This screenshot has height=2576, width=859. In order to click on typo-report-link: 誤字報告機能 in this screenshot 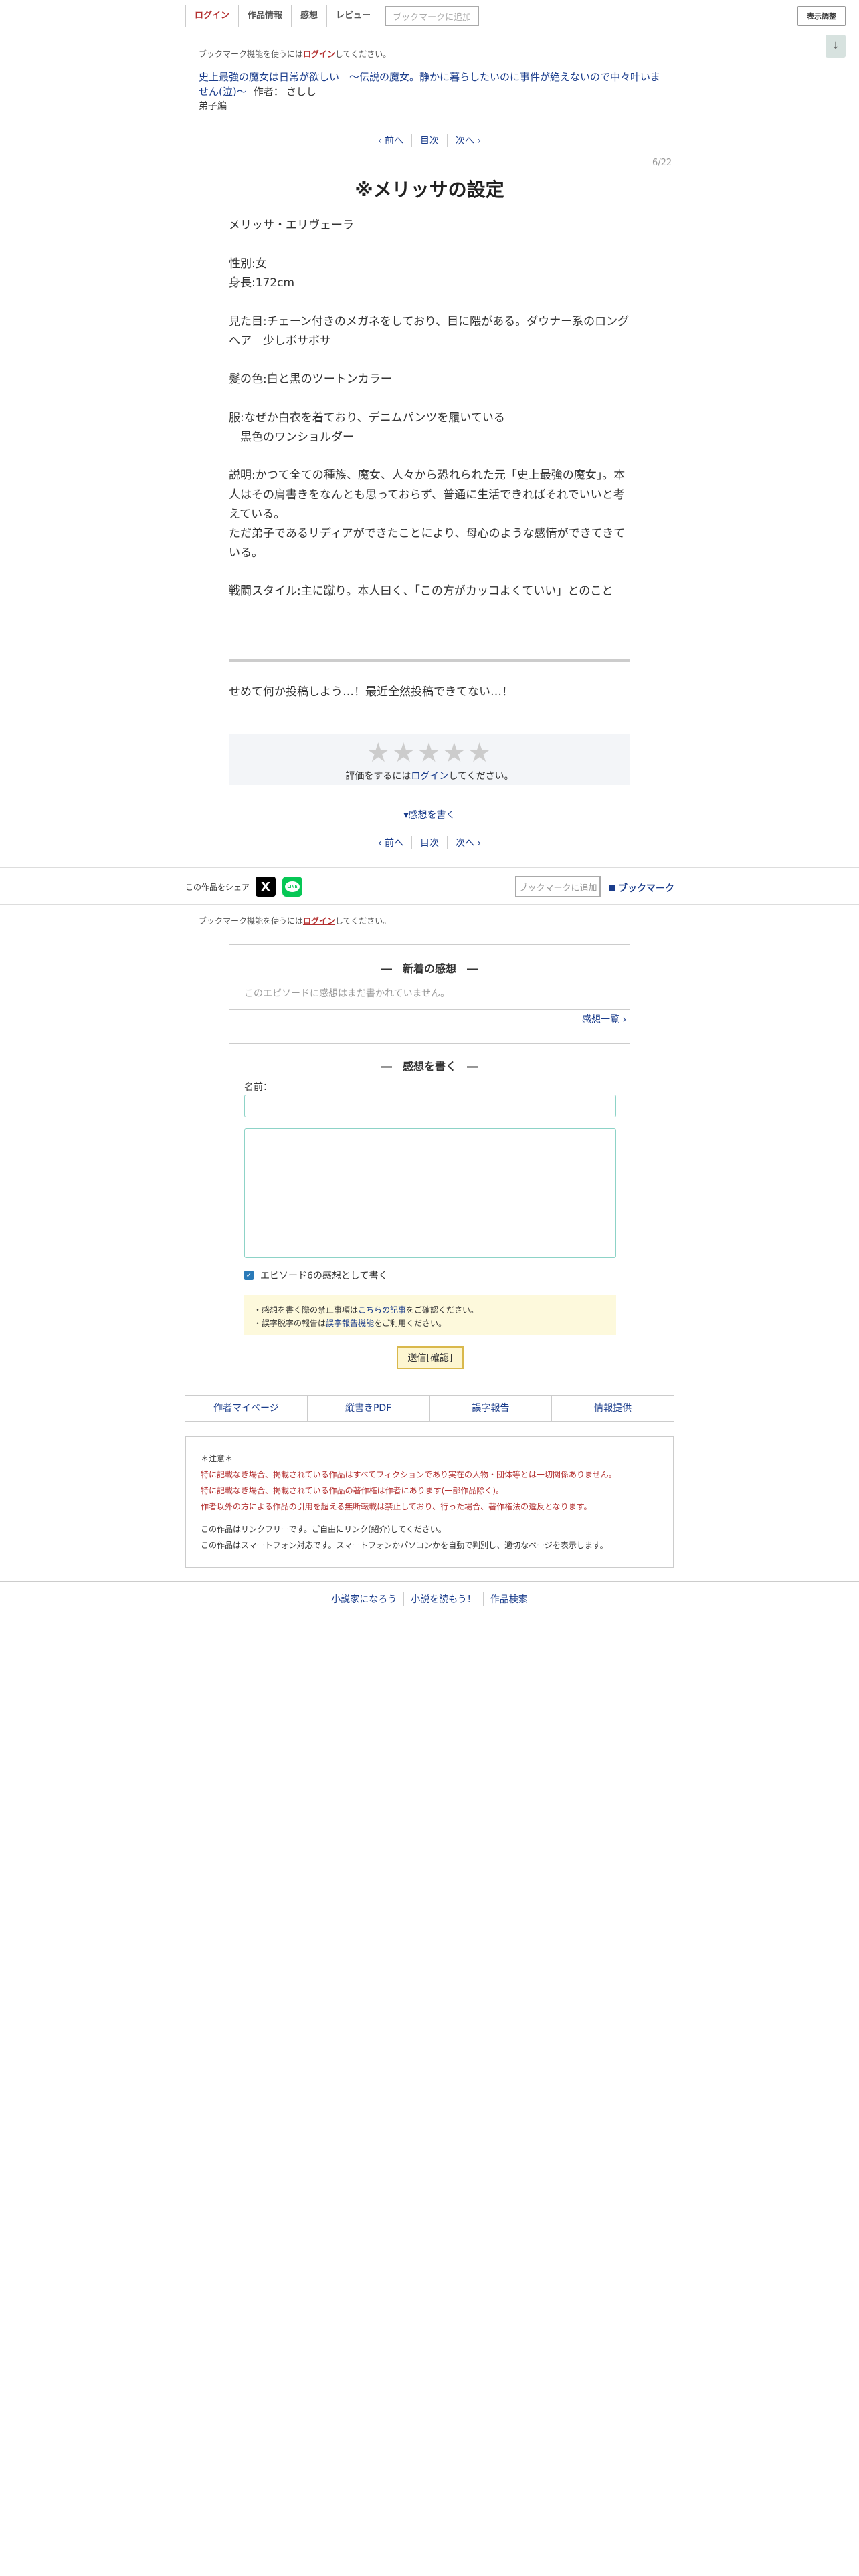, I will do `click(350, 1323)`.